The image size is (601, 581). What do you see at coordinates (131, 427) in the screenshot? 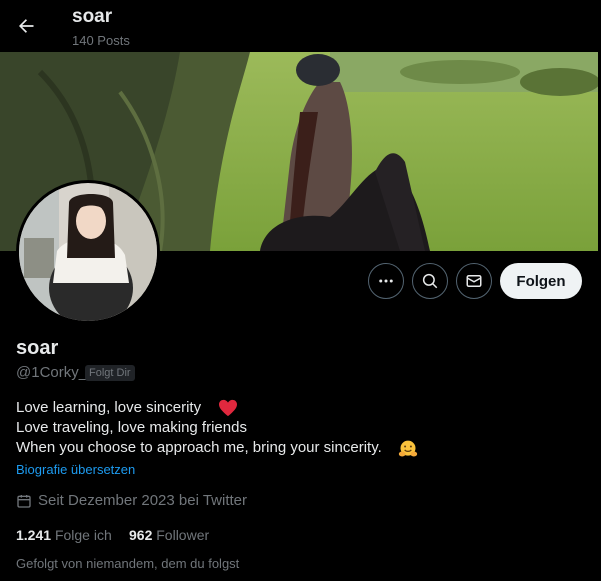
I see `bio-line-2: Love traveling, love making friends` at bounding box center [131, 427].